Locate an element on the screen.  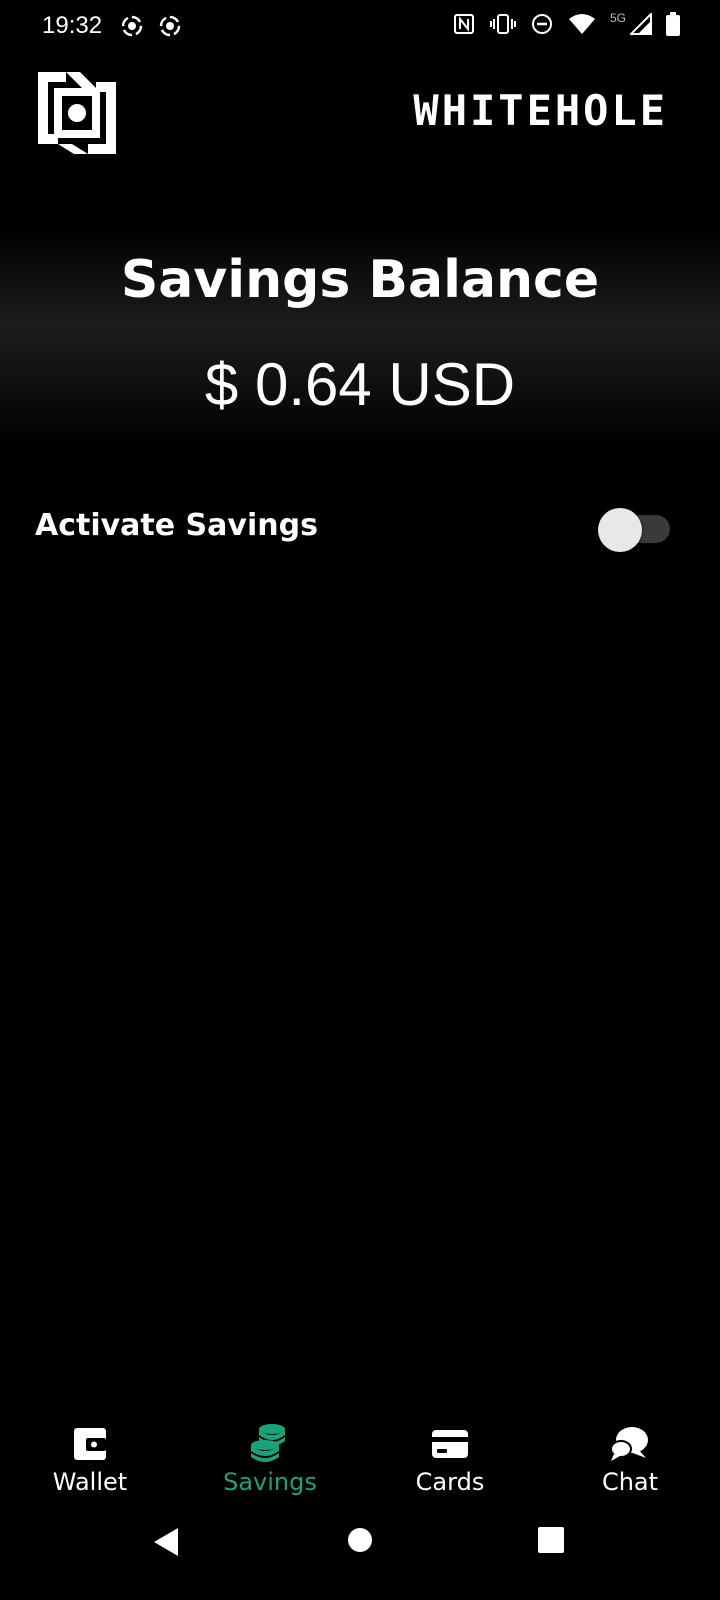
home-icon is located at coordinates (360, 1540).